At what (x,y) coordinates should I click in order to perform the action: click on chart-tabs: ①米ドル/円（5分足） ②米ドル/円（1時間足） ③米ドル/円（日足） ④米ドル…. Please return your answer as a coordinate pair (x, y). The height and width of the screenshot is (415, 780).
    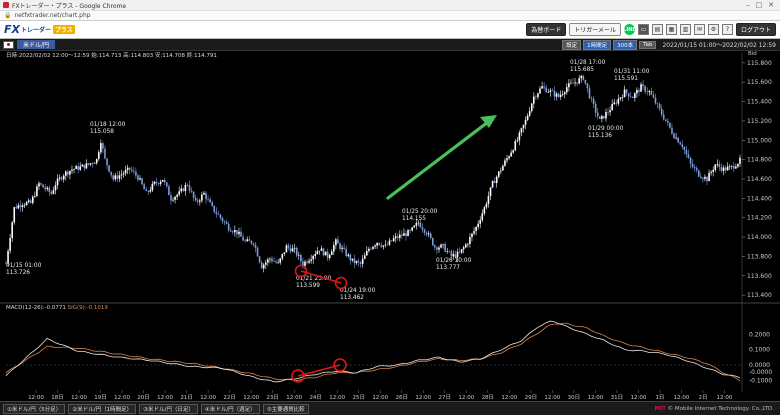
    Looking at the image, I should click on (390, 408).